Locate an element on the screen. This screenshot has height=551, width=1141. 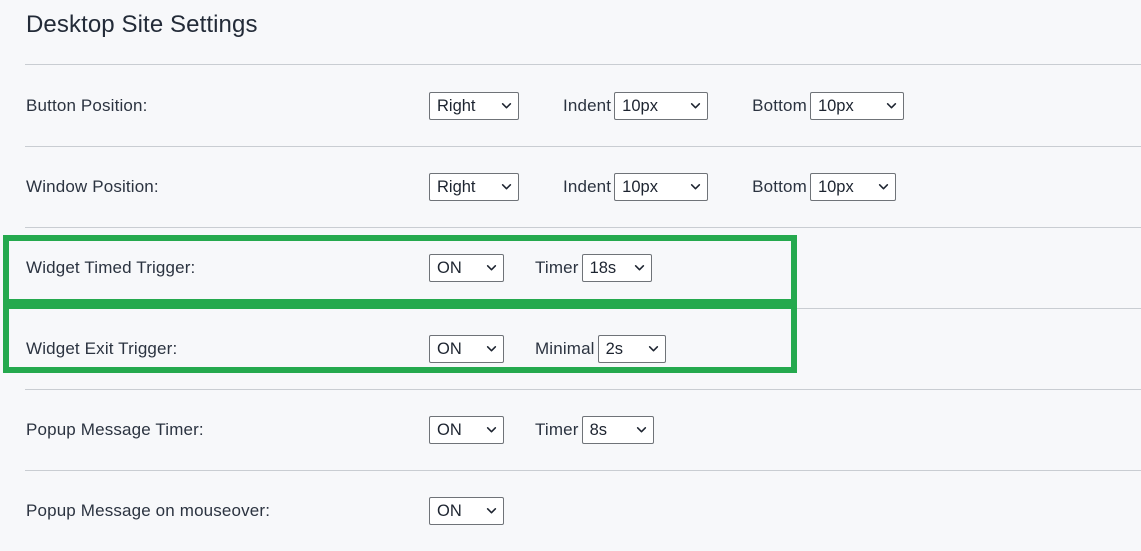
setting-controls: ON is located at coordinates (466, 510).